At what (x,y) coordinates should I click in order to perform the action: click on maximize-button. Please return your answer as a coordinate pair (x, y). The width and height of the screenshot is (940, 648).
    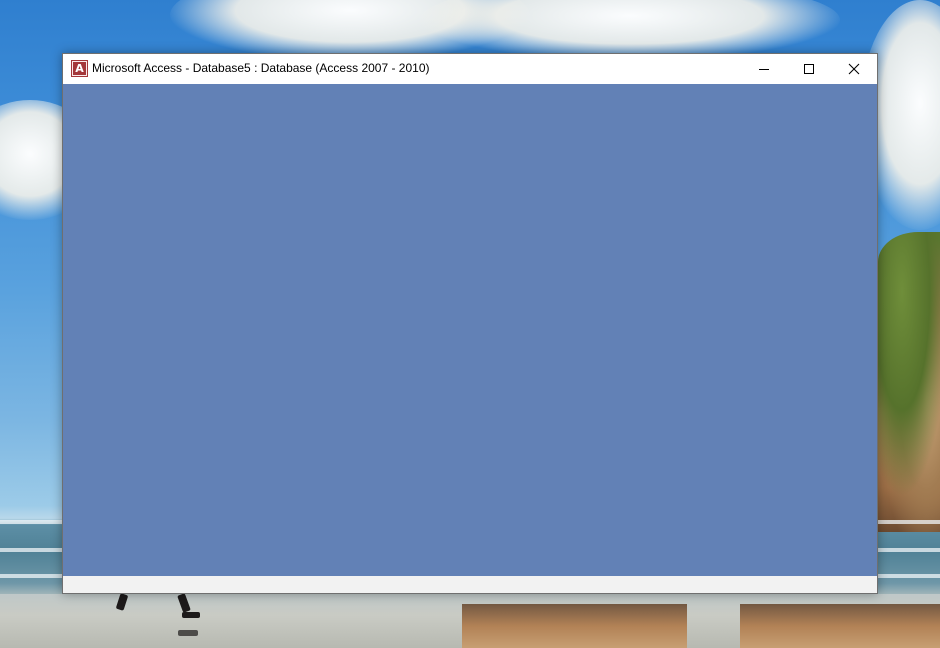
    Looking at the image, I should click on (809, 69).